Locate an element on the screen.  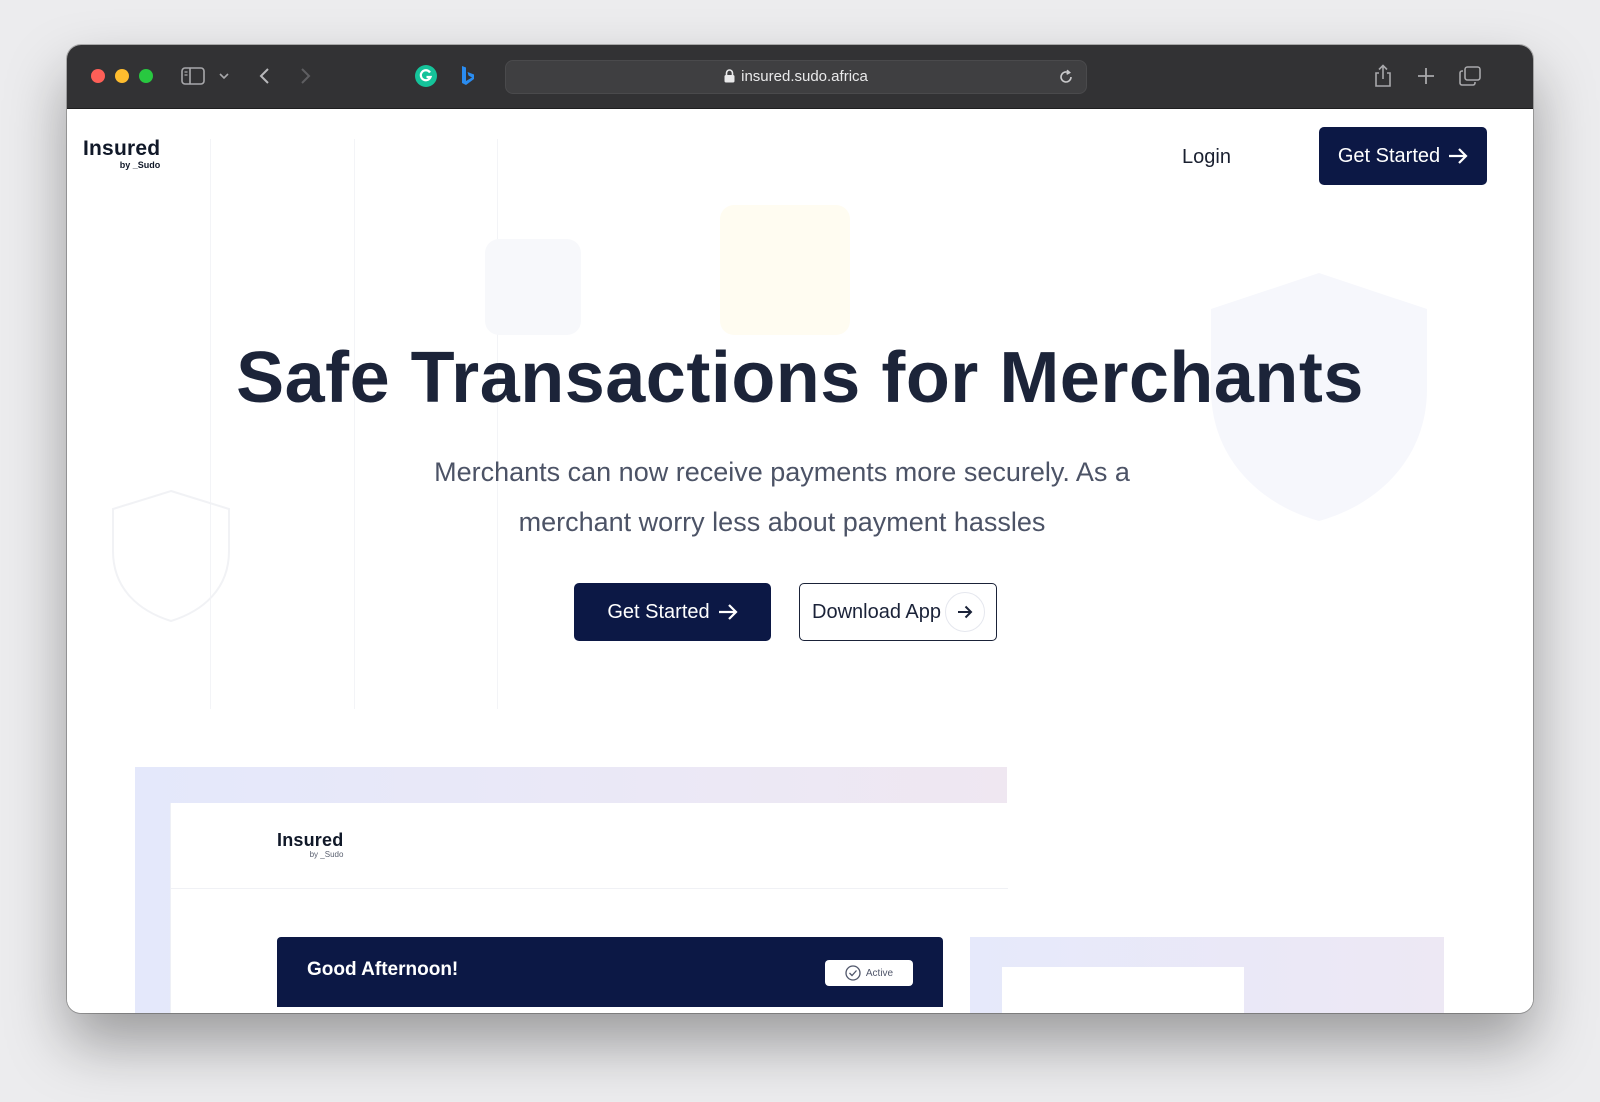
preview-side-card is located at coordinates (1207, 975).